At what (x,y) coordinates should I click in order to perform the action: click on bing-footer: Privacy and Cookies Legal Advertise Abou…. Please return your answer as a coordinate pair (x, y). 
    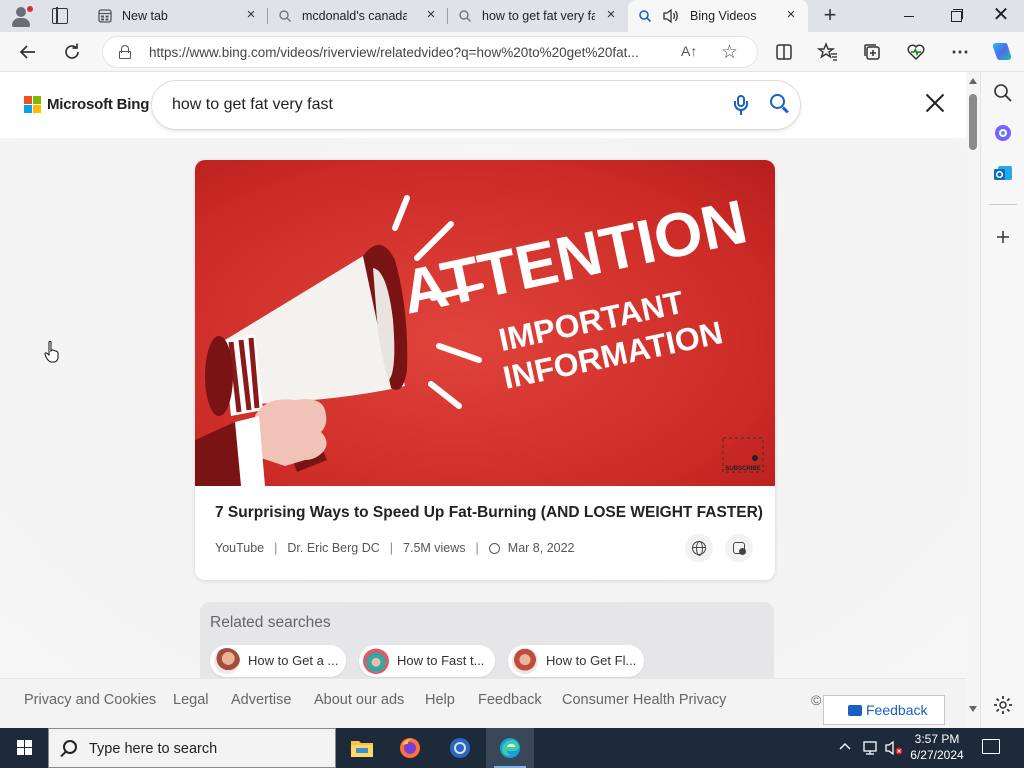
    Looking at the image, I should click on (483, 703).